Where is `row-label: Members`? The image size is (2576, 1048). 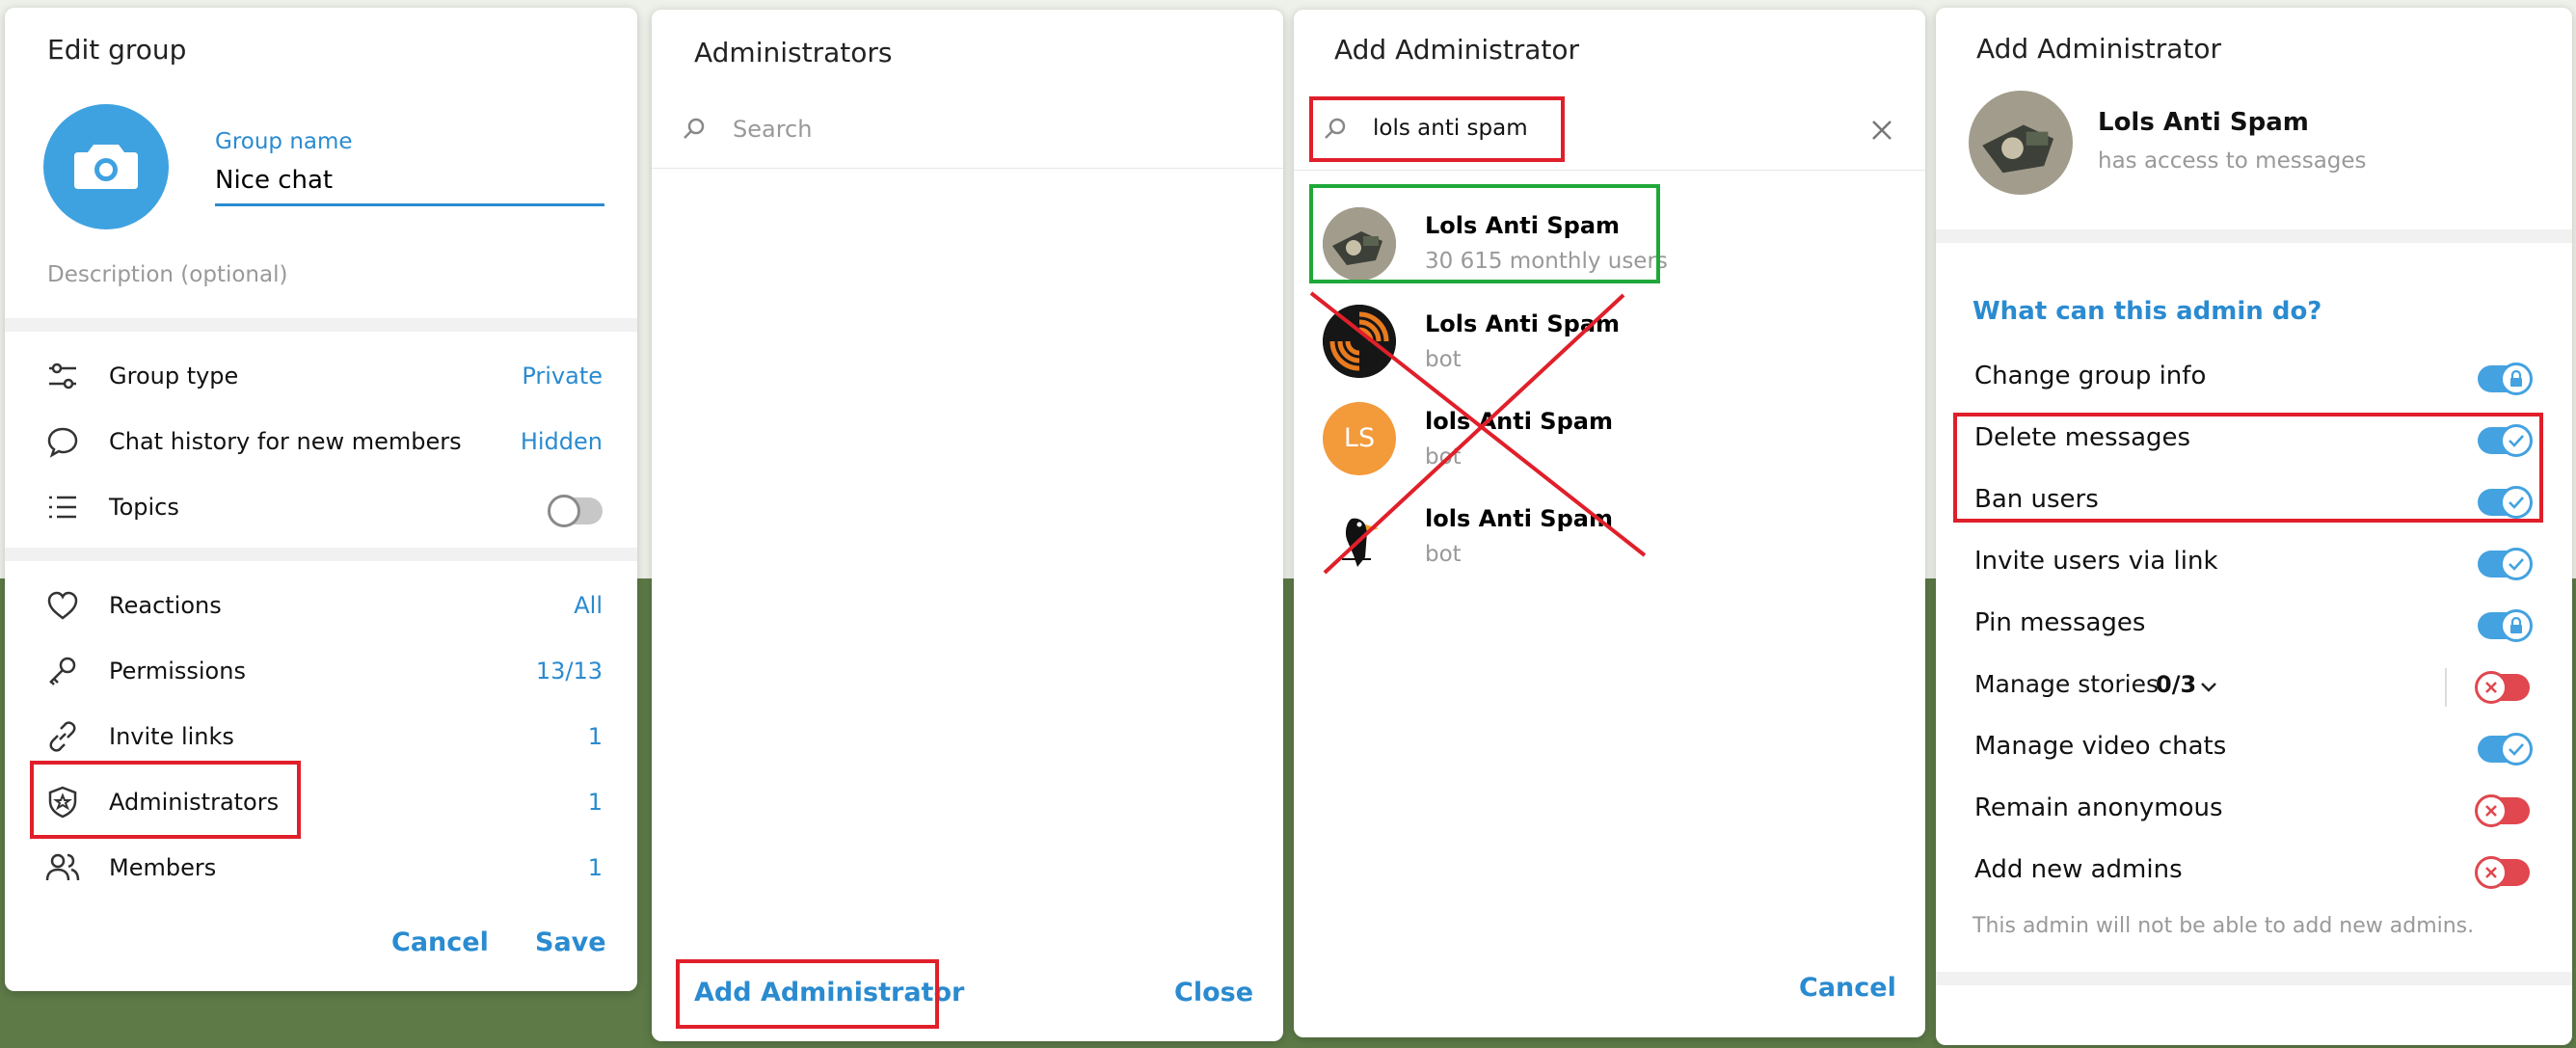 row-label: Members is located at coordinates (163, 867).